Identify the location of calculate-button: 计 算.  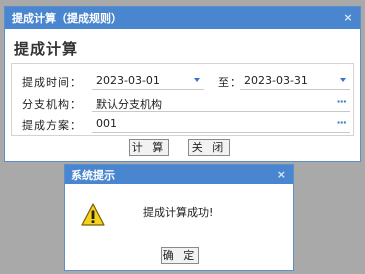
(149, 147).